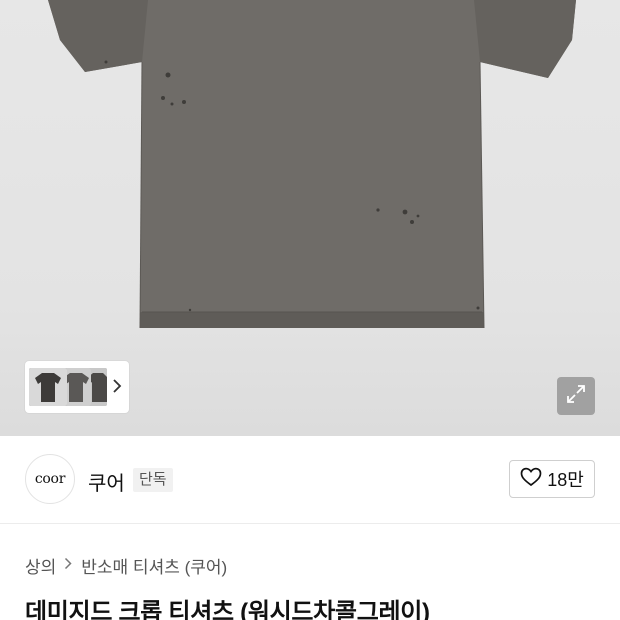 The height and width of the screenshot is (620, 620). I want to click on breadcrumb-item-subcategory: 반소매 티셔츠 (쿠어), so click(154, 565).